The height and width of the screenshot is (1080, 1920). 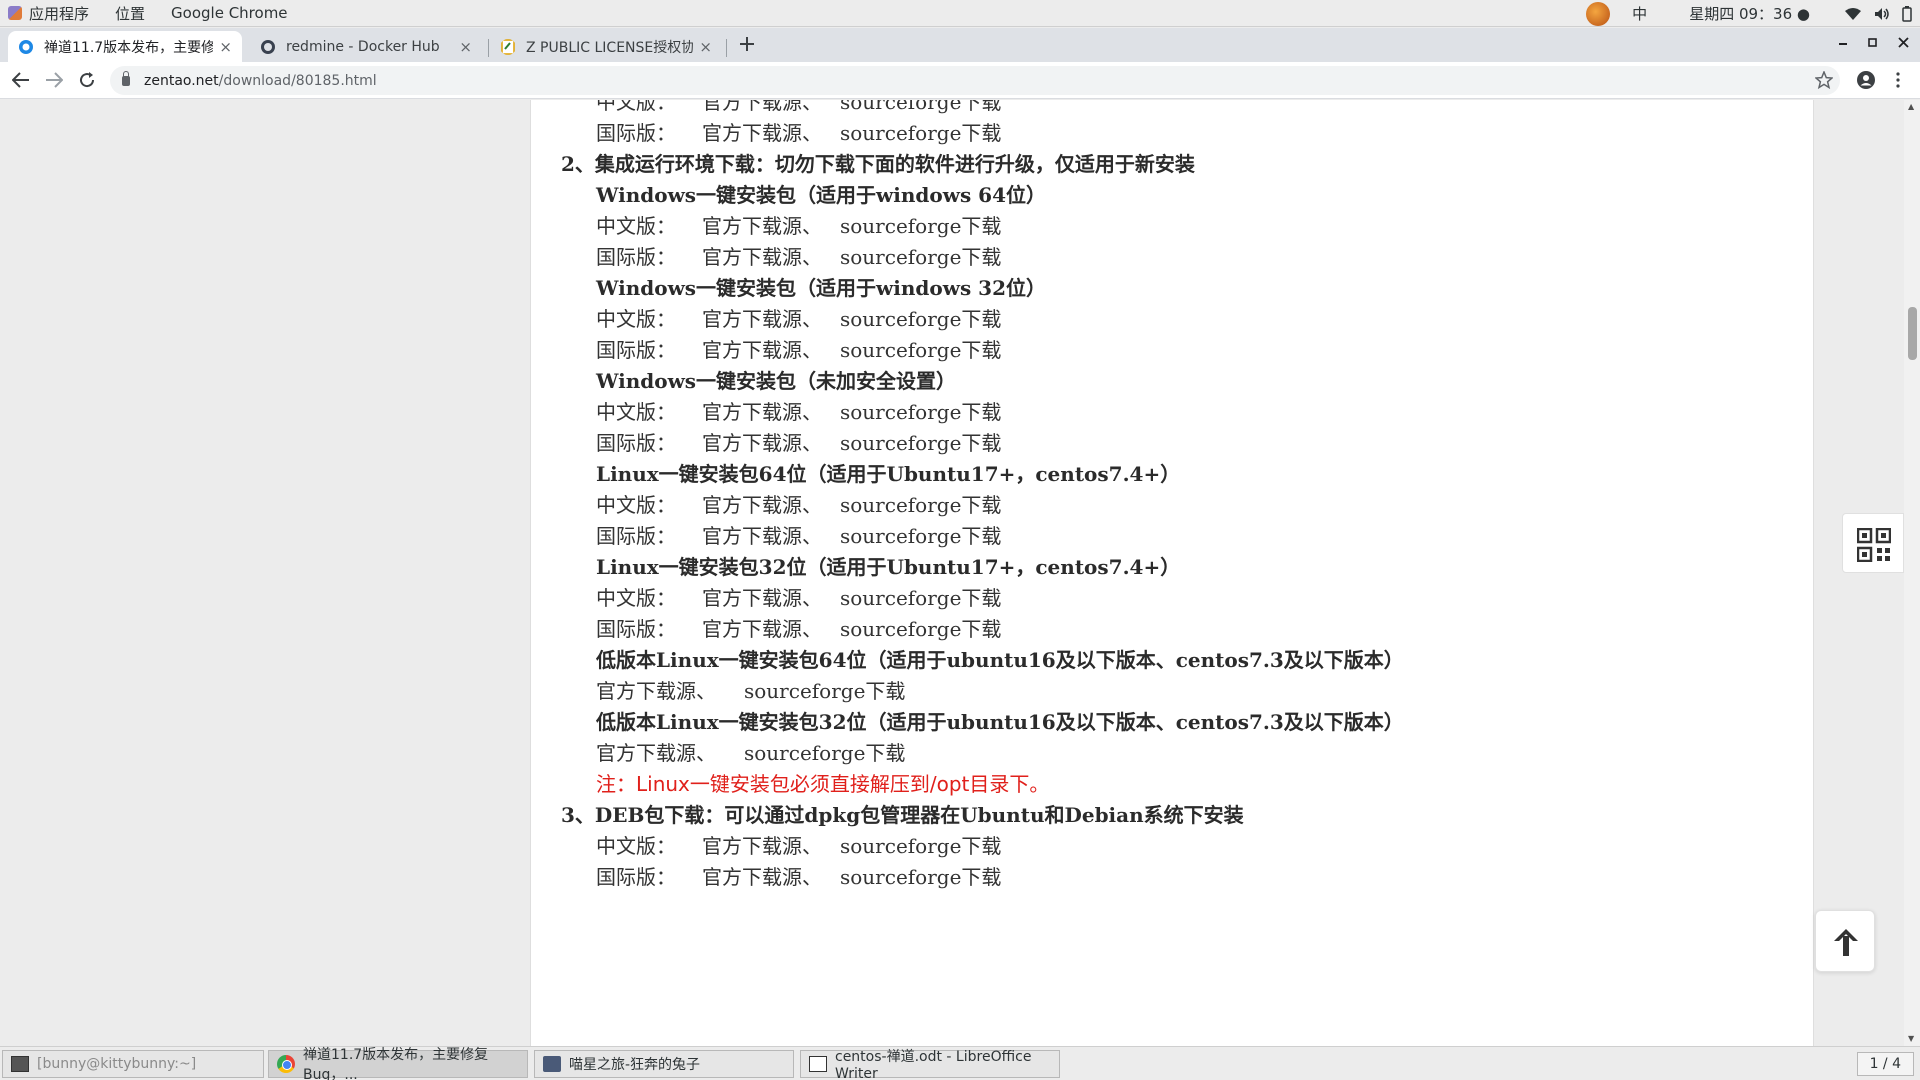 What do you see at coordinates (1912, 573) in the screenshot?
I see `page-scrollbar: ▲ ▼` at bounding box center [1912, 573].